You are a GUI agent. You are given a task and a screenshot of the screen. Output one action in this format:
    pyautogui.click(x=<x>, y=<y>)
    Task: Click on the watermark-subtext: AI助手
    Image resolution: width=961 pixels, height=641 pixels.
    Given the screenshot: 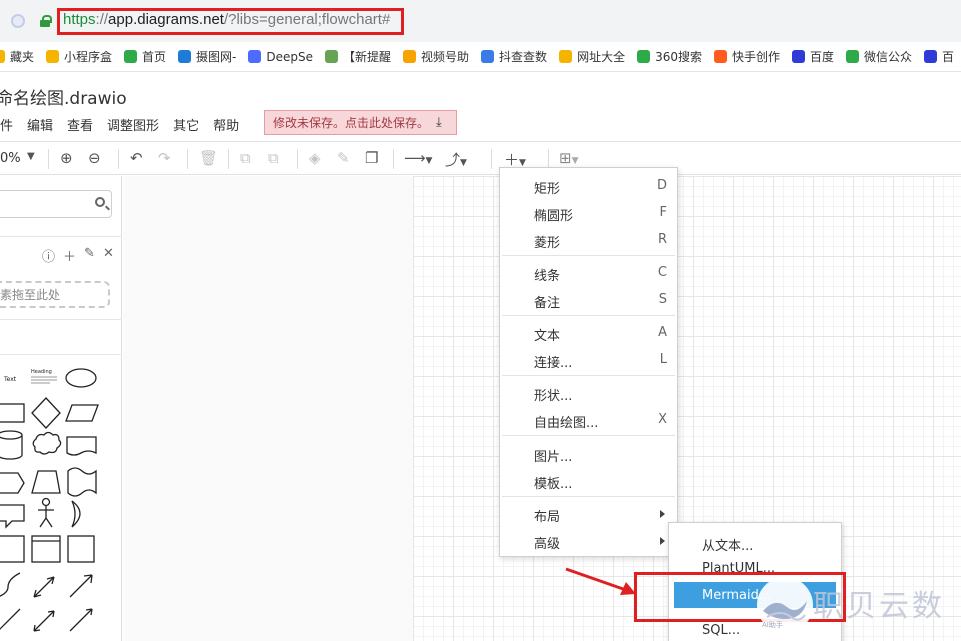 What is the action you would take?
    pyautogui.click(x=772, y=625)
    